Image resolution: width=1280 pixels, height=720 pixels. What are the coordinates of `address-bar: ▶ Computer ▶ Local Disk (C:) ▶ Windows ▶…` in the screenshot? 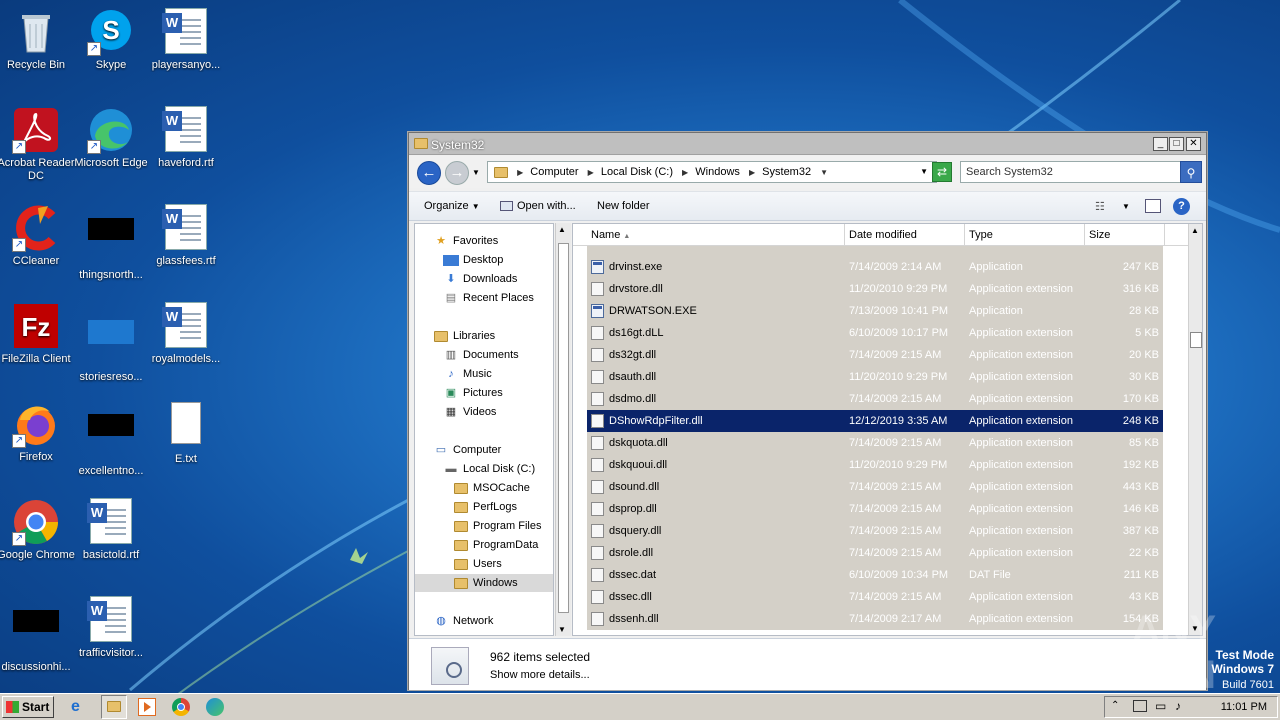 It's located at (712, 172).